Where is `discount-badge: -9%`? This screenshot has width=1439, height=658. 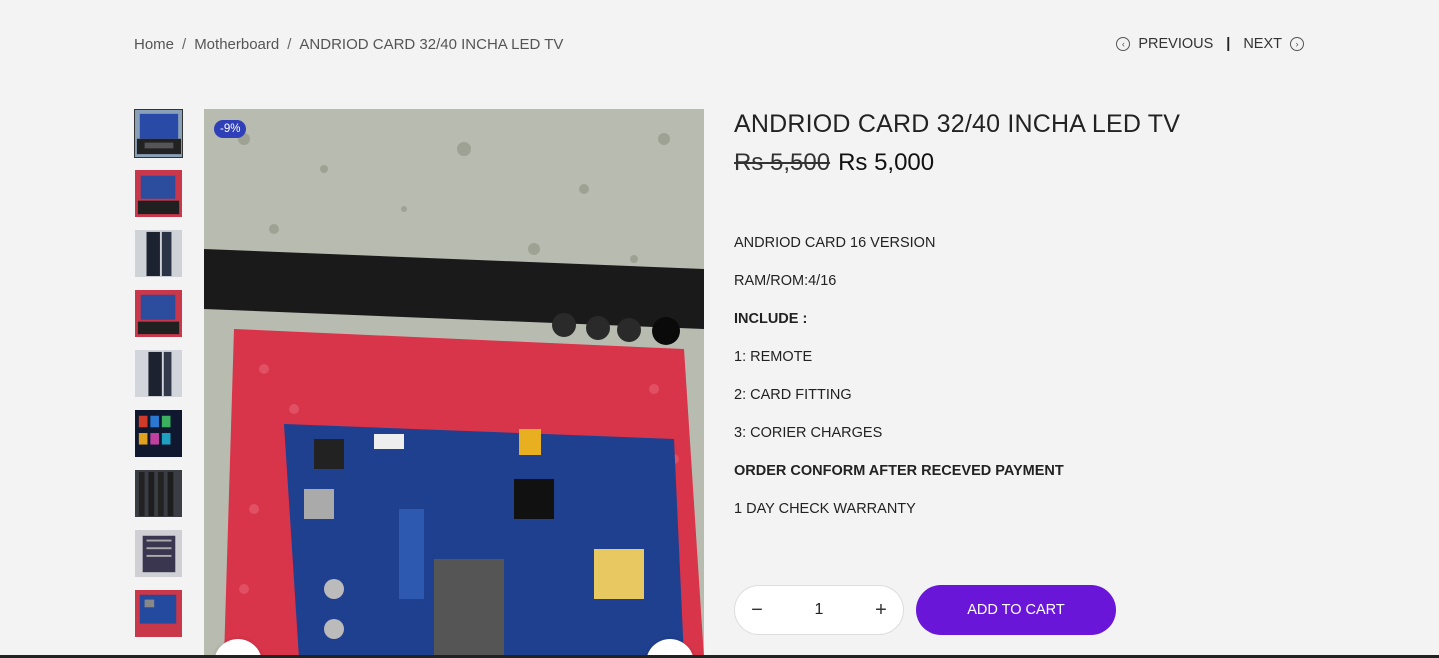 discount-badge: -9% is located at coordinates (230, 129).